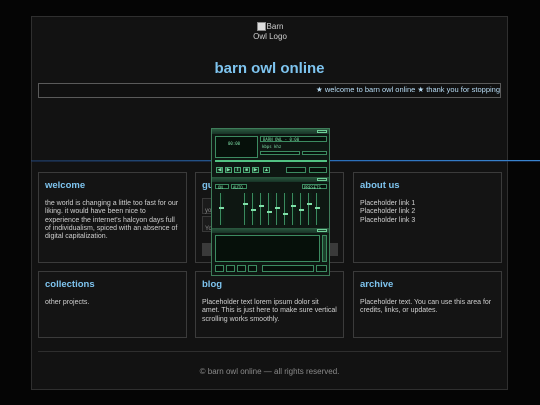  I want to click on playlist-list-button, so click(321, 268).